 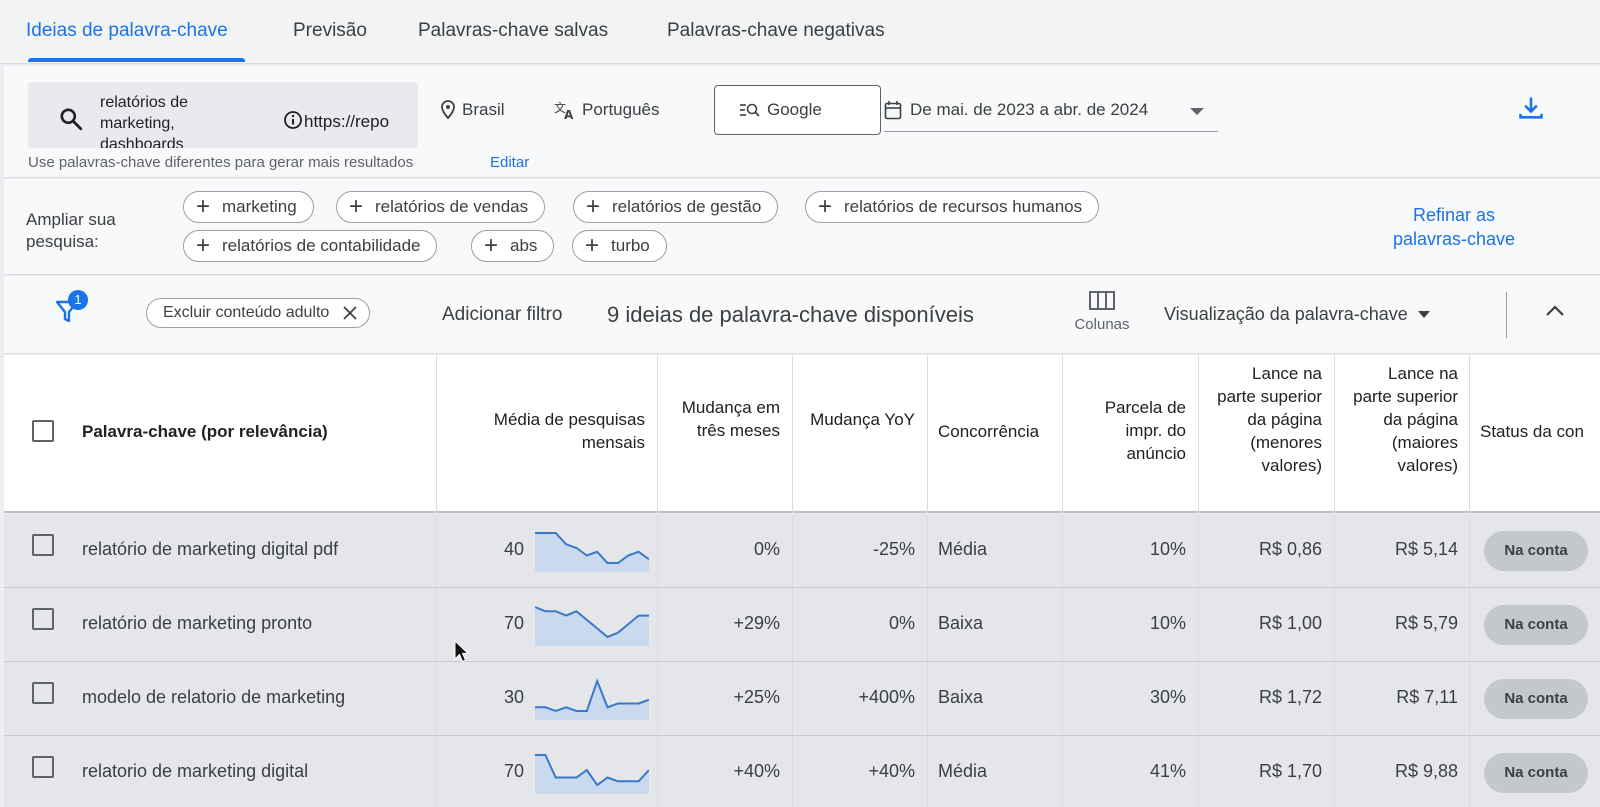 I want to click on select-all-checkbox, so click(x=43, y=431).